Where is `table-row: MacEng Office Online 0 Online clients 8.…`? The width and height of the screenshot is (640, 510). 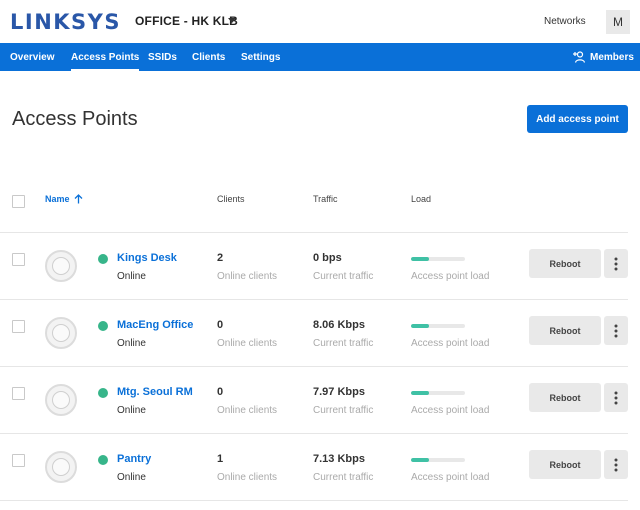 table-row: MacEng Office Online 0 Online clients 8.… is located at coordinates (320, 333).